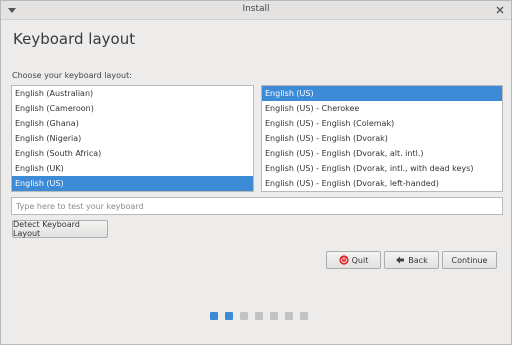  Describe the element at coordinates (72, 75) in the screenshot. I see `layout-prompt: Choose your keyboard layout:` at that location.